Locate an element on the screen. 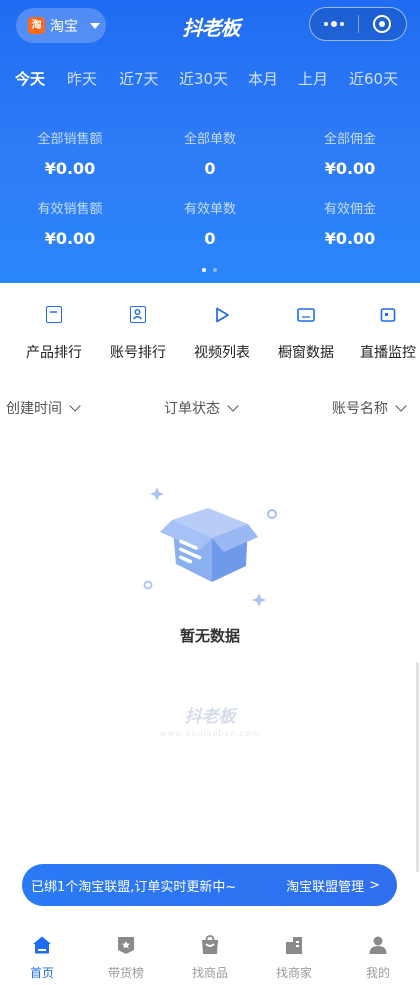 The width and height of the screenshot is (420, 985). manage-label: 淘宝联盟管理 is located at coordinates (325, 887).